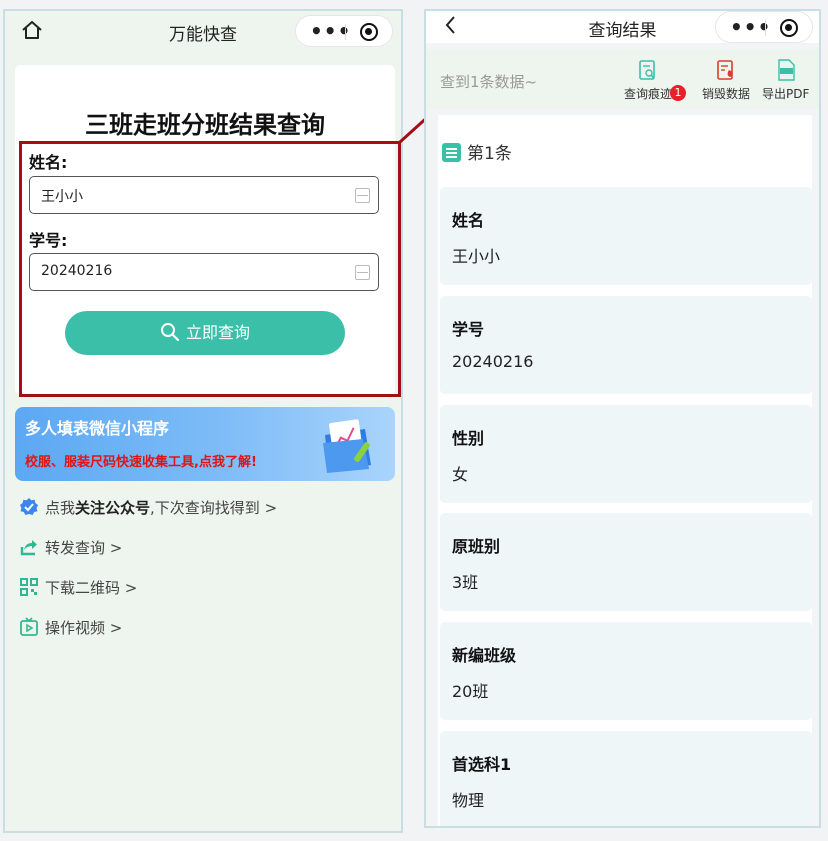 The image size is (828, 841). I want to click on field-key: 性别, so click(468, 438).